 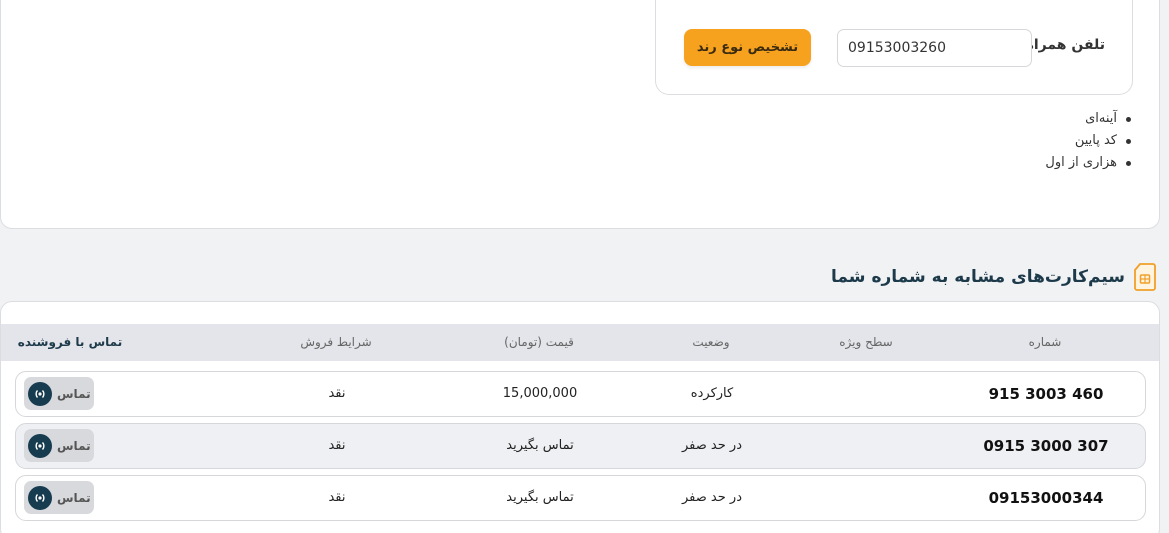 I want to click on phone-label: تلفن همراه, so click(x=1065, y=45).